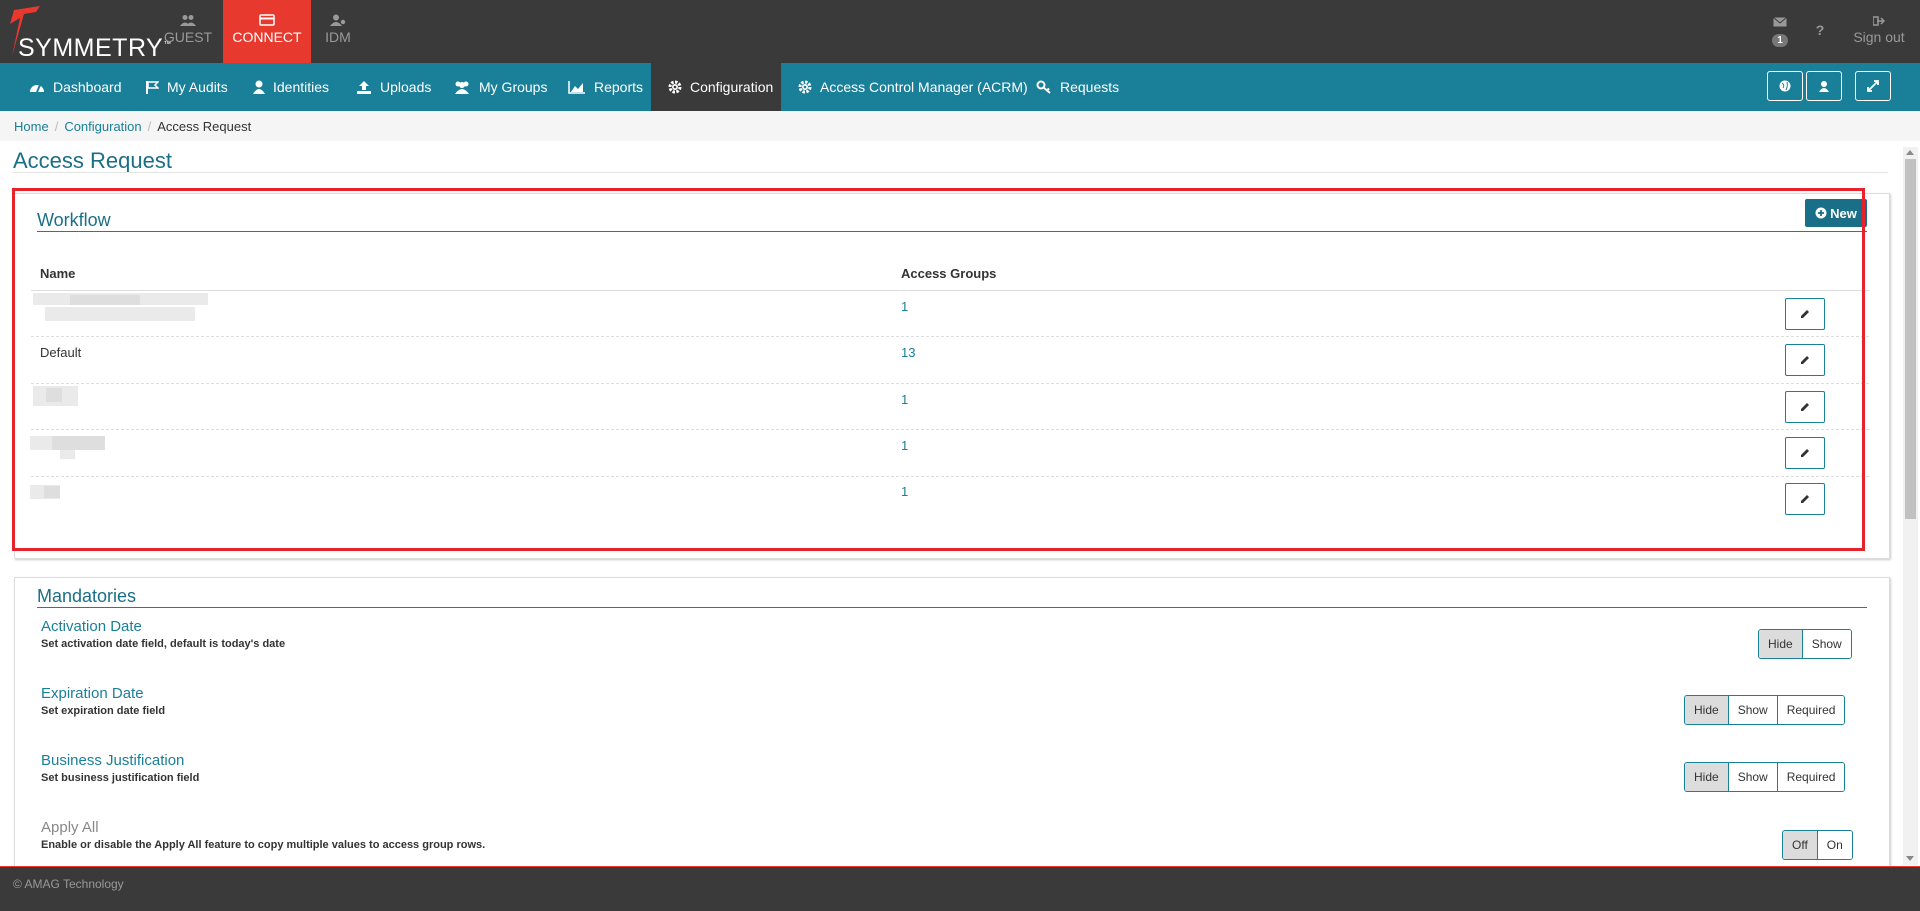  I want to click on vertical-scrollbar, so click(1910, 506).